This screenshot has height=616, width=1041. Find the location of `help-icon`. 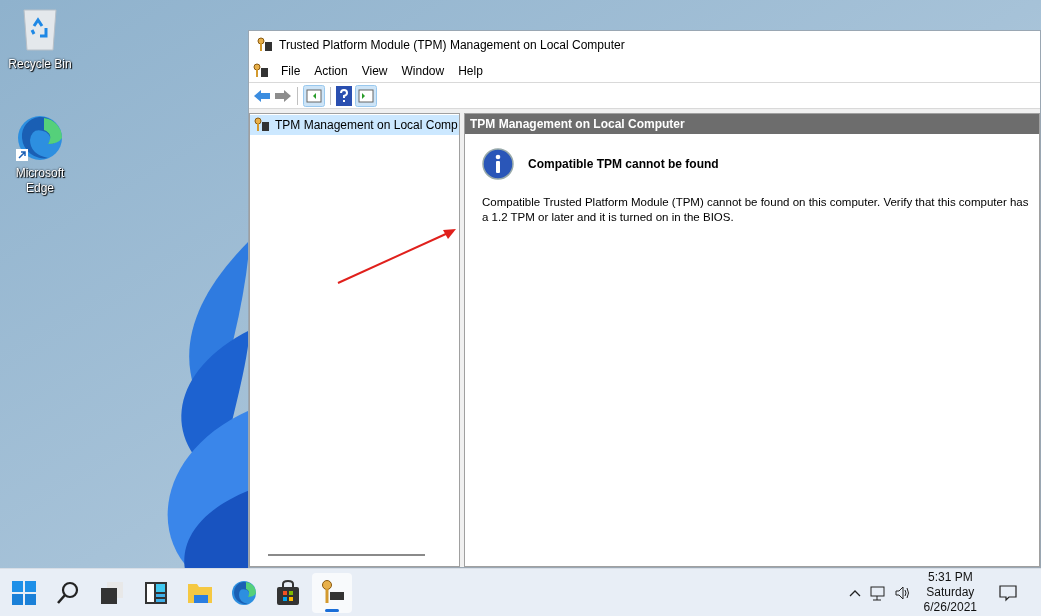

help-icon is located at coordinates (344, 95).